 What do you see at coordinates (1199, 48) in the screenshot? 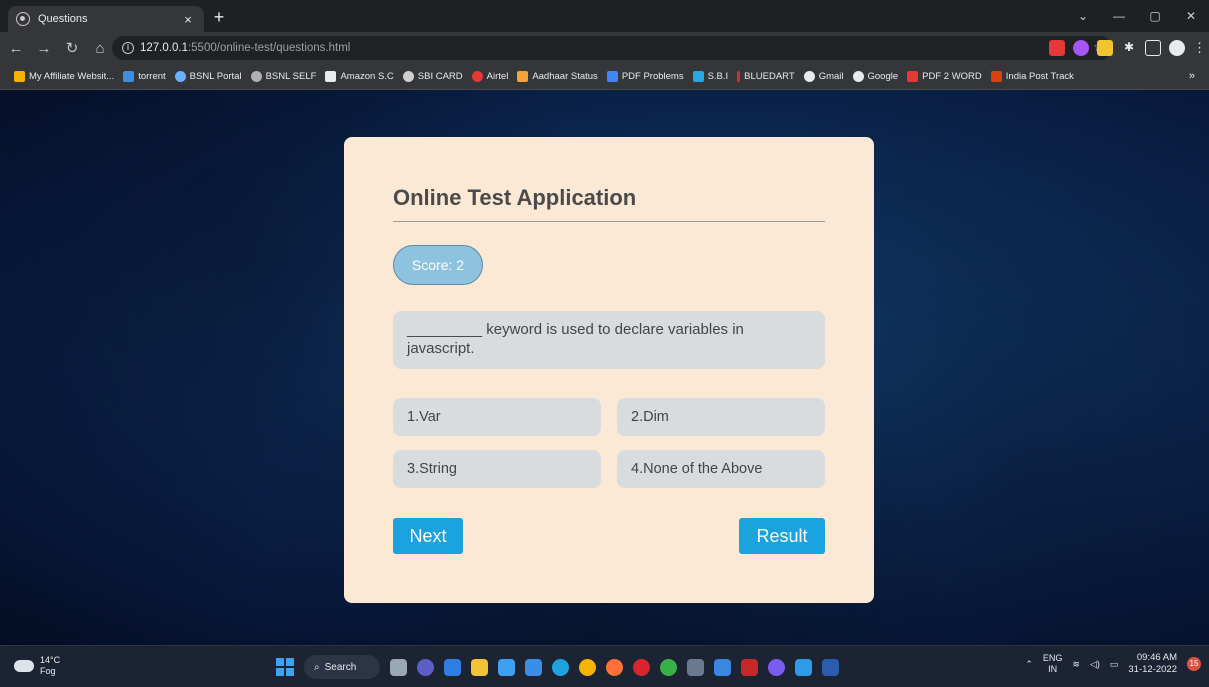
I see `menu-kebab-icon: ⋮` at bounding box center [1199, 48].